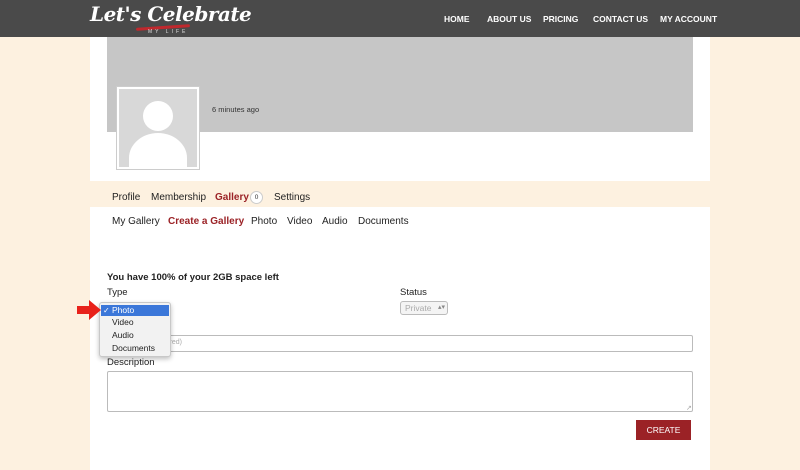 The height and width of the screenshot is (470, 800). Describe the element at coordinates (383, 221) in the screenshot. I see `subtab-documents: Documents` at that location.